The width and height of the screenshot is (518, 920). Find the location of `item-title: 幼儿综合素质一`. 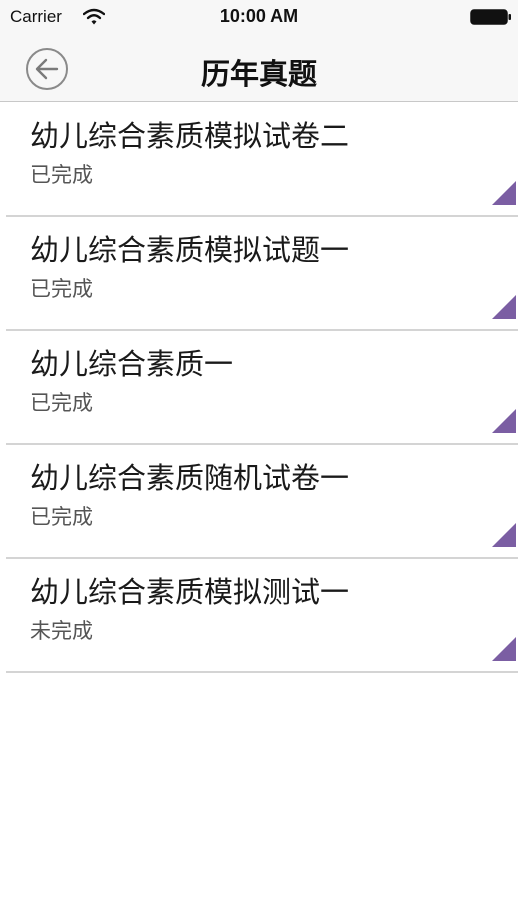

item-title: 幼儿综合素质一 is located at coordinates (132, 364).